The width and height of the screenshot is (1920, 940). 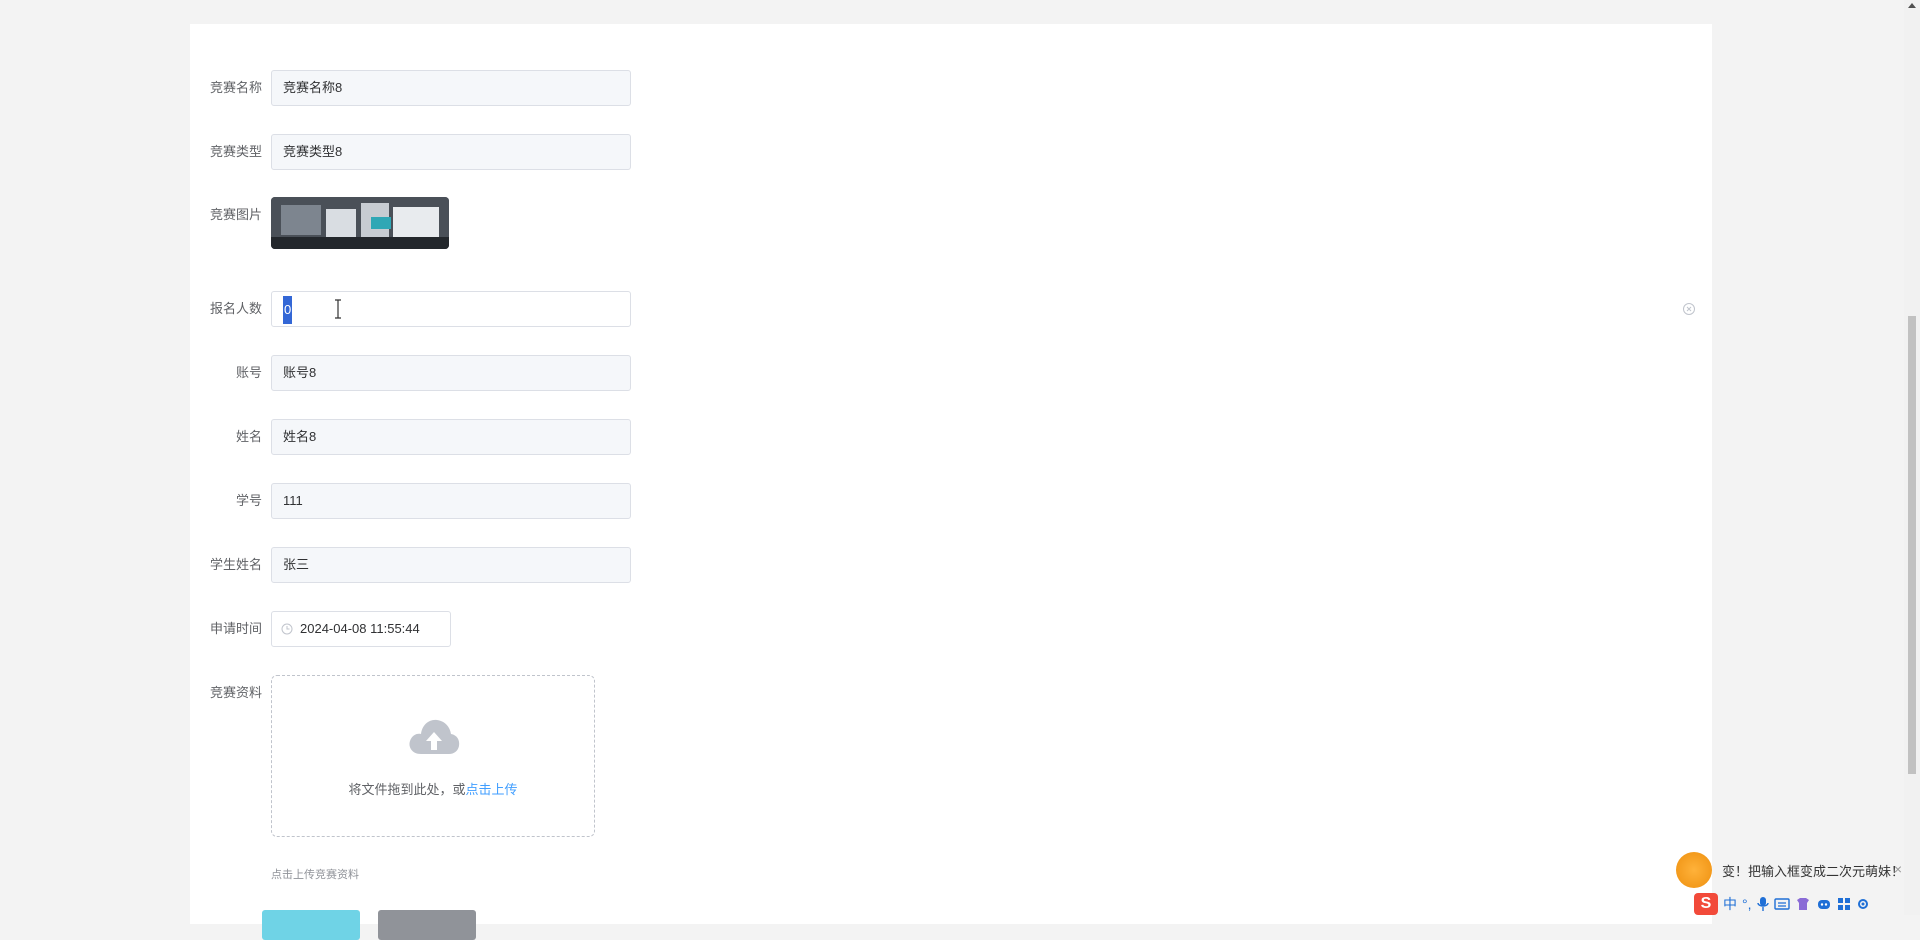 What do you see at coordinates (1863, 904) in the screenshot?
I see `gear-icon` at bounding box center [1863, 904].